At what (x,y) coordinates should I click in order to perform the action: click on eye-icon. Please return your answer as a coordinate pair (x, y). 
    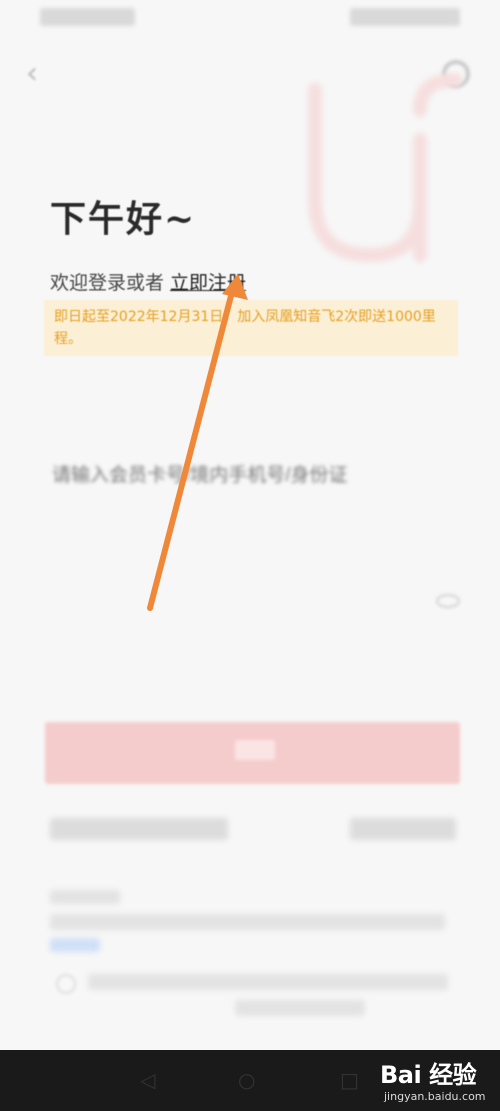
    Looking at the image, I should click on (448, 601).